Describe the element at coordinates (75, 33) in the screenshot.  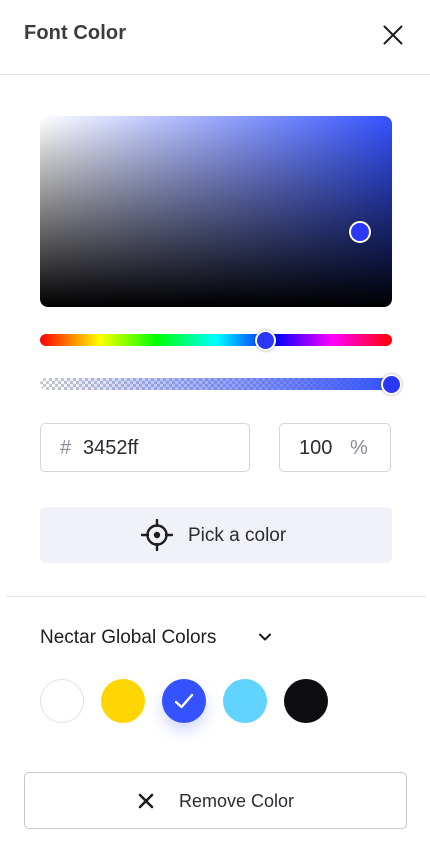
I see `panel-title: Font Color` at that location.